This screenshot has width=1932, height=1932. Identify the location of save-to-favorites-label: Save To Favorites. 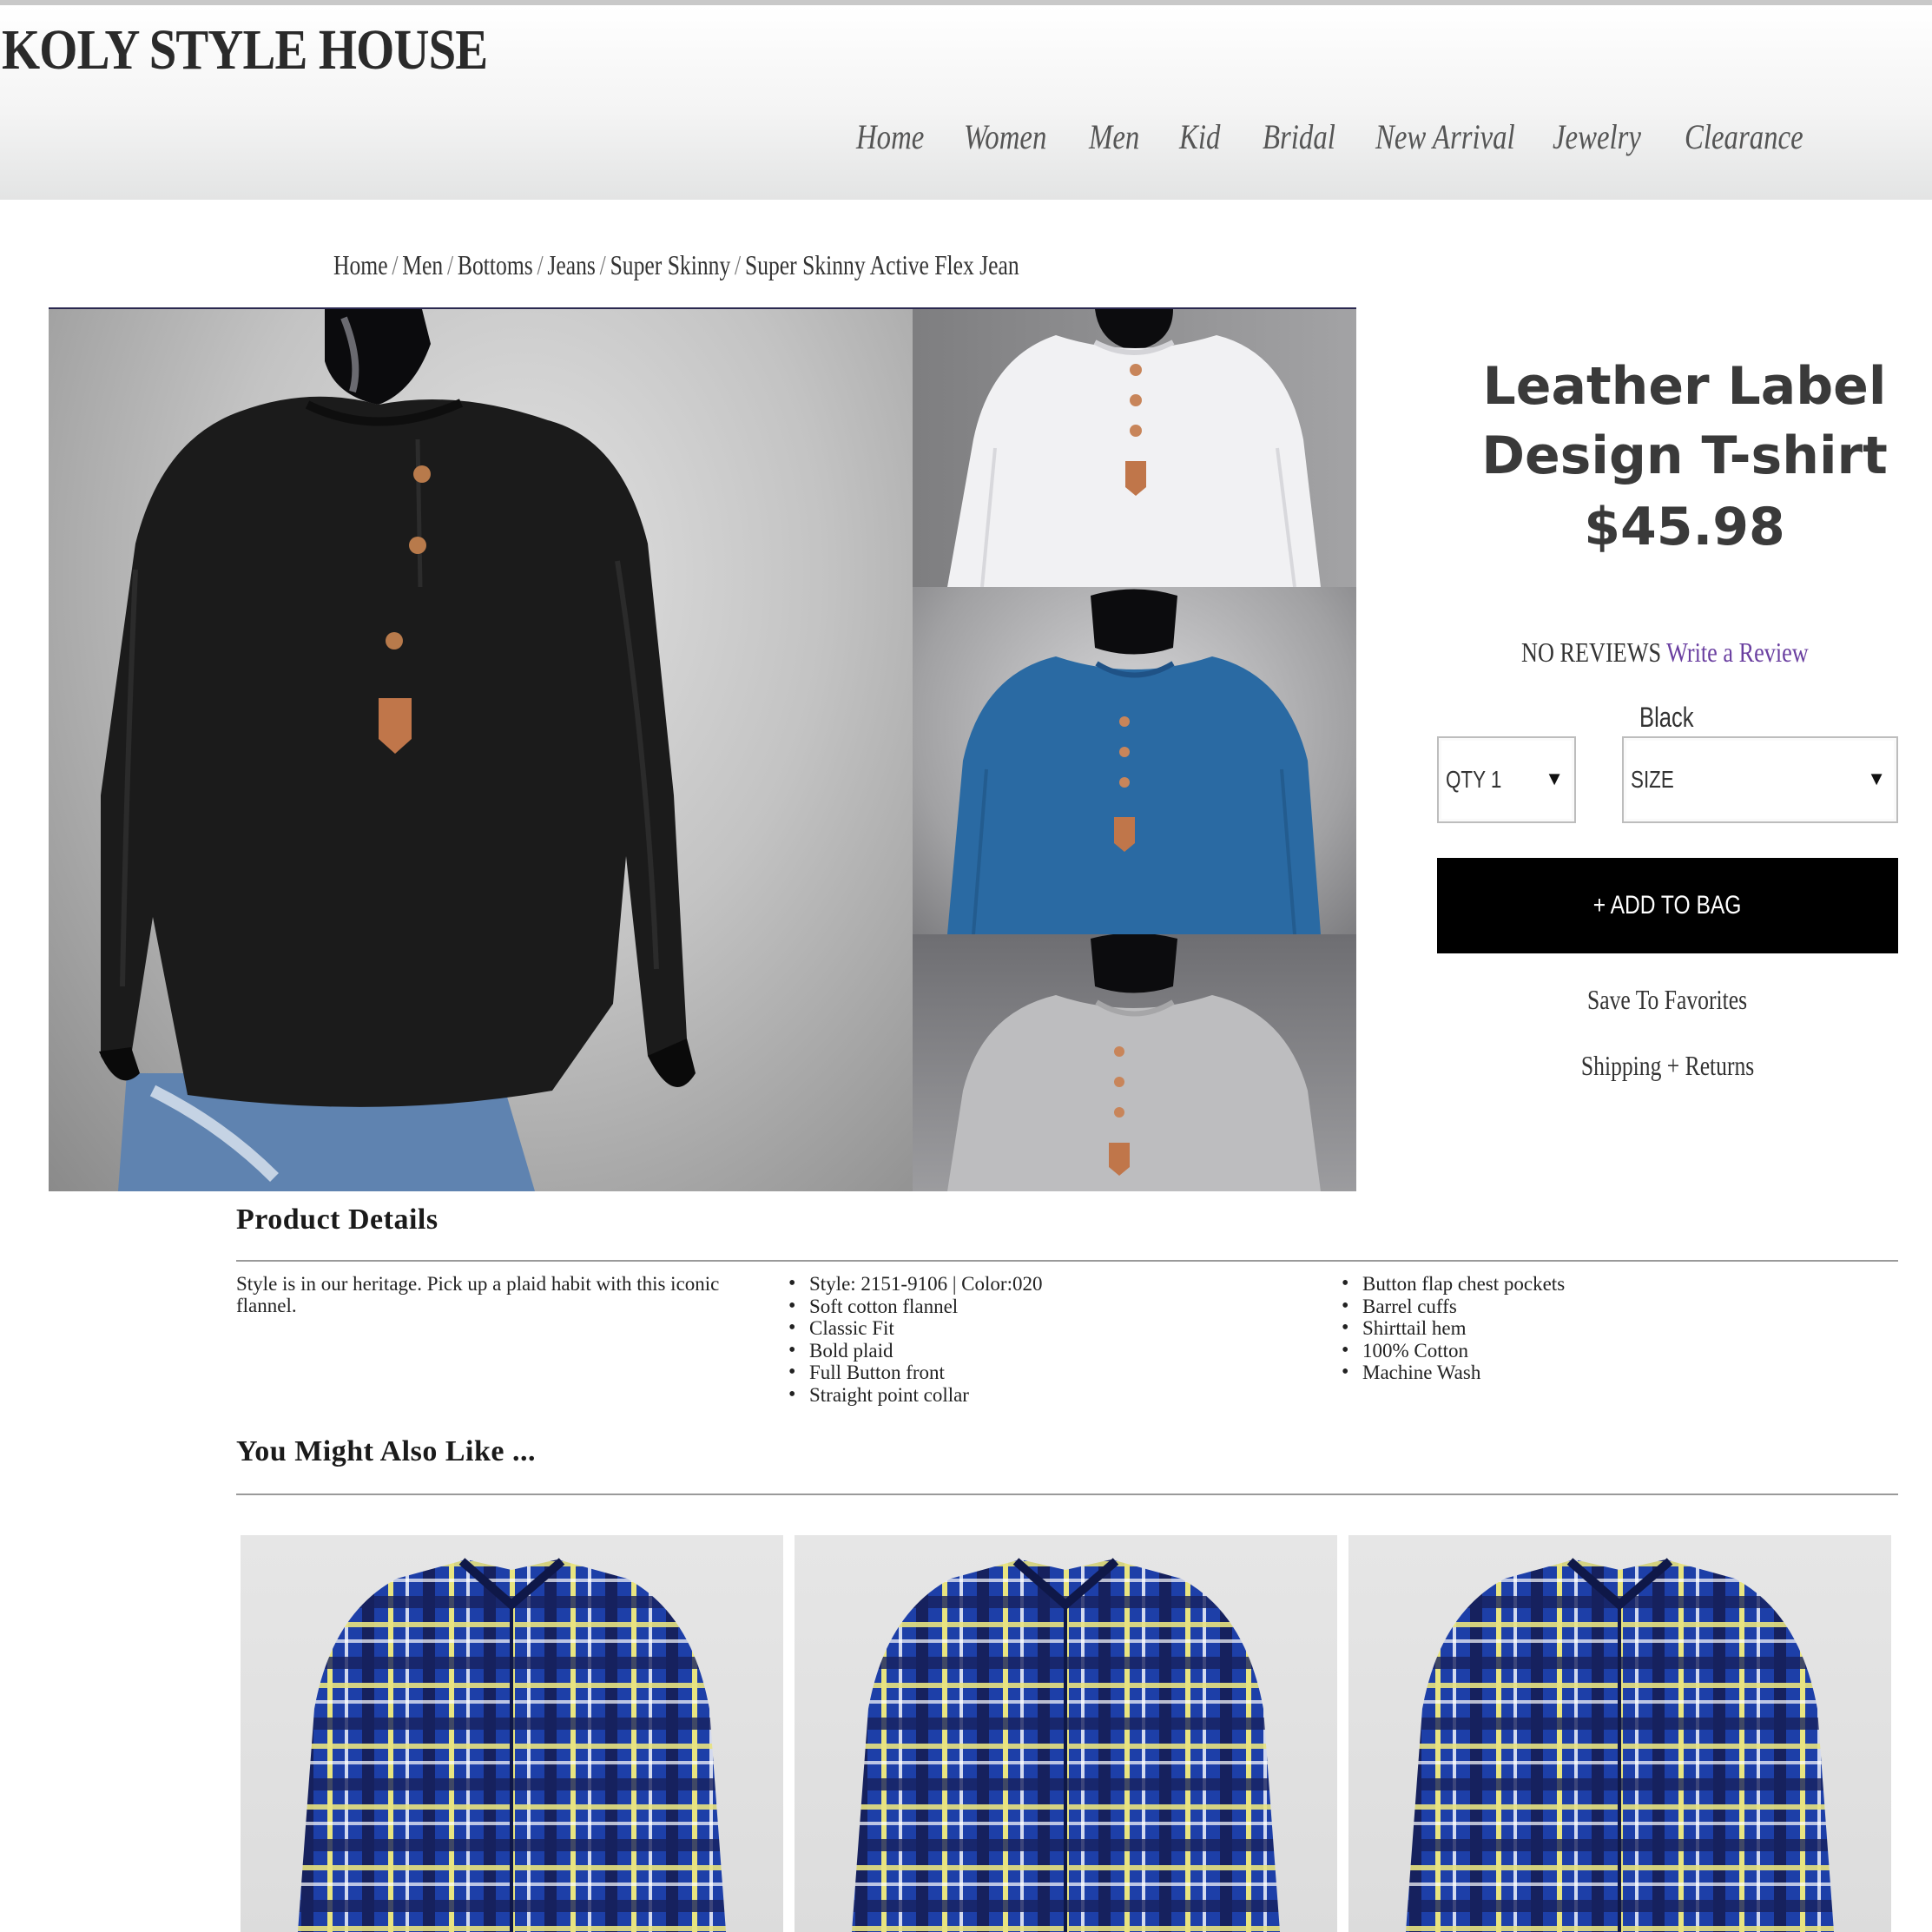
(1667, 999).